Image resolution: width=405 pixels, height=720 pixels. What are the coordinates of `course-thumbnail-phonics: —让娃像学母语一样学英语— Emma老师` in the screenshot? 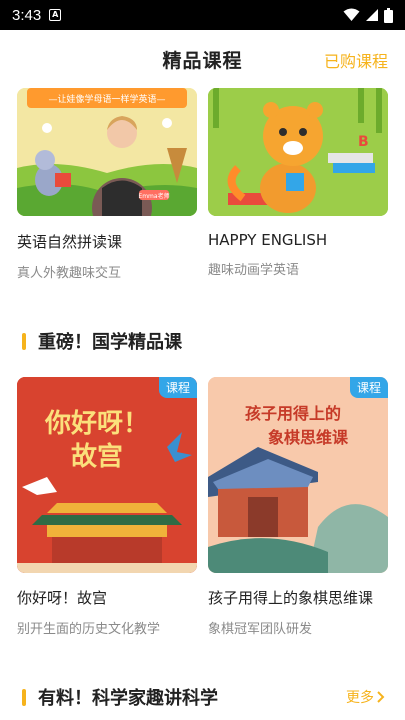 It's located at (107, 152).